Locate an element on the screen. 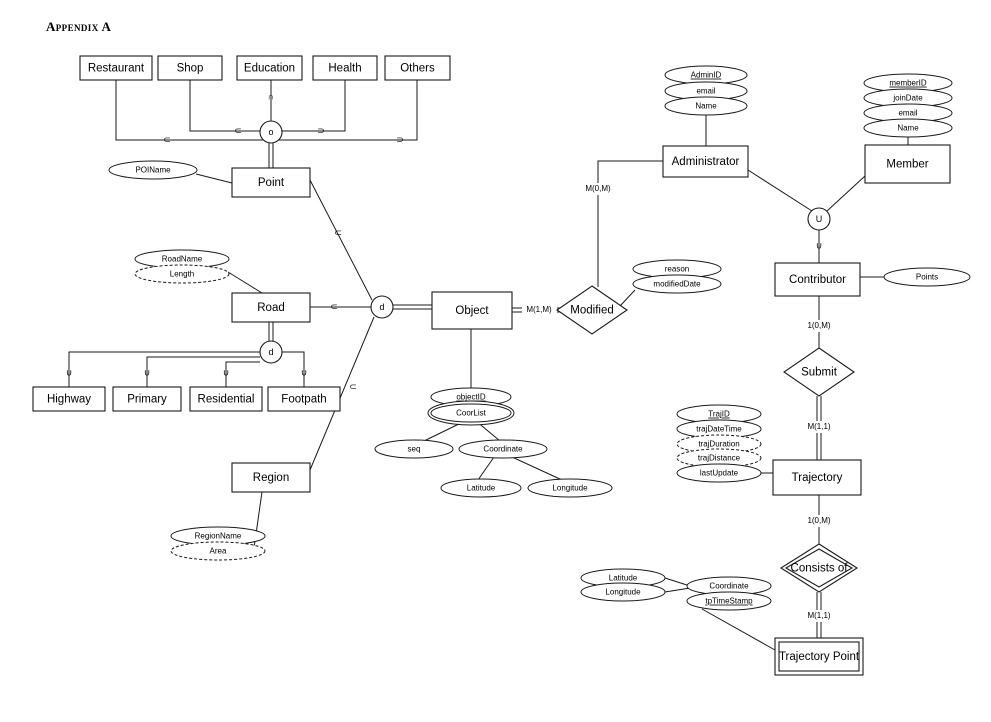 The height and width of the screenshot is (722, 991). specialization-circle-union-cat: U is located at coordinates (819, 219).